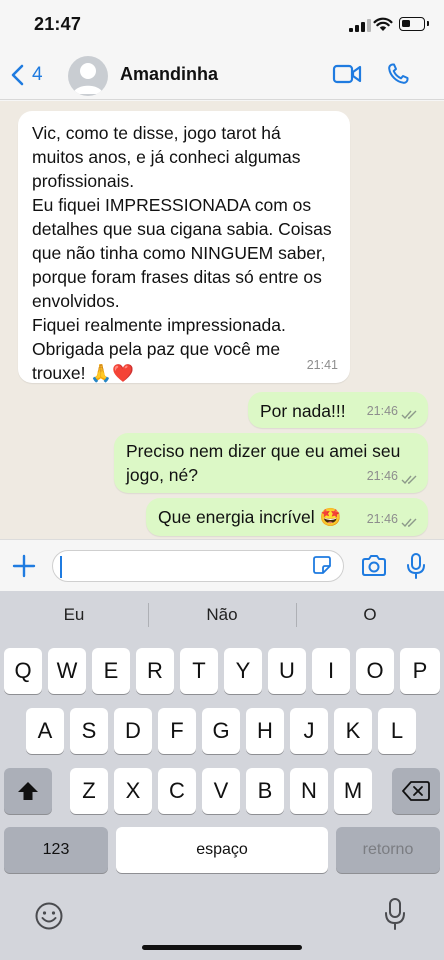 This screenshot has width=444, height=960. Describe the element at coordinates (309, 731) in the screenshot. I see `key-j: J` at that location.